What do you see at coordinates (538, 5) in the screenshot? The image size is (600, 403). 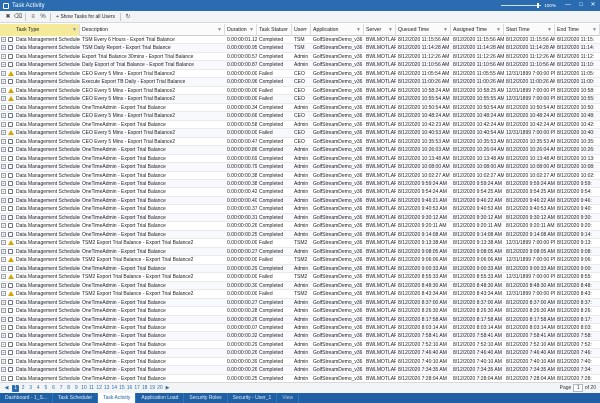 I see `zoom-thumb` at bounding box center [538, 5].